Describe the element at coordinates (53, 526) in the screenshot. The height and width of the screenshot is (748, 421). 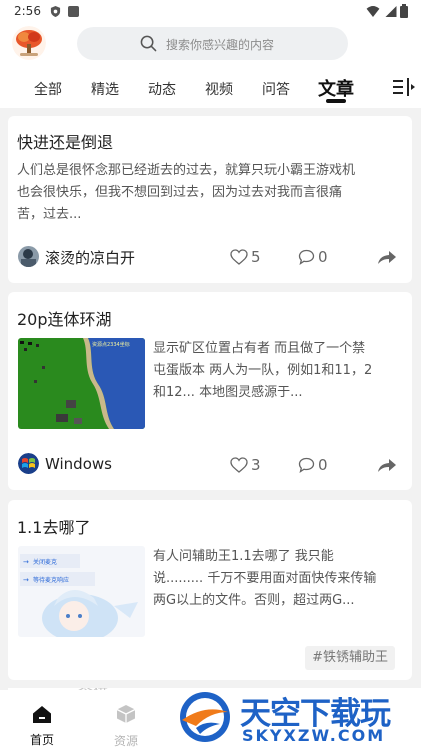
I see `post-title: 1.1去哪了` at that location.